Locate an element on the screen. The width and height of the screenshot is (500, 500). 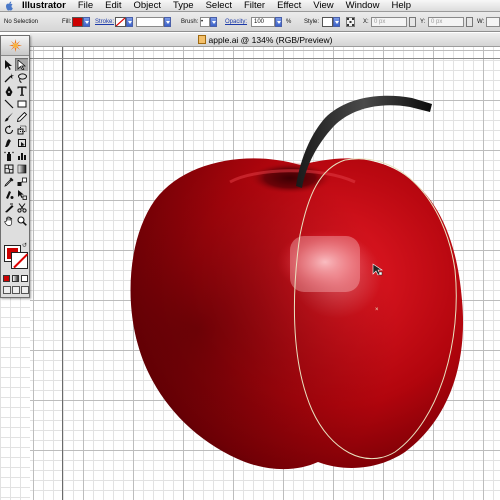
artboard-edge-horizontal is located at coordinates (250, 58).